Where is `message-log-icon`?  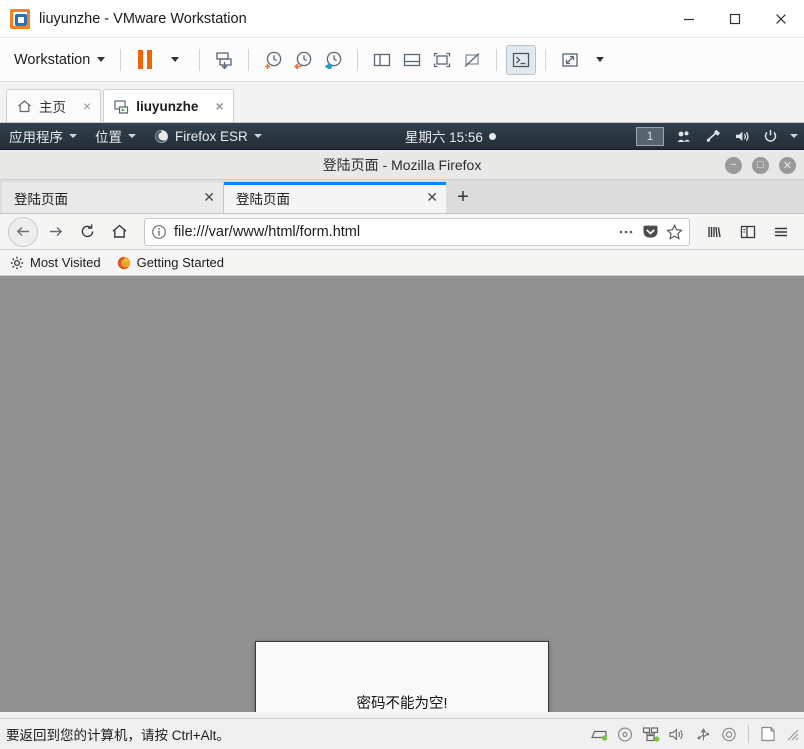 message-log-icon is located at coordinates (768, 734).